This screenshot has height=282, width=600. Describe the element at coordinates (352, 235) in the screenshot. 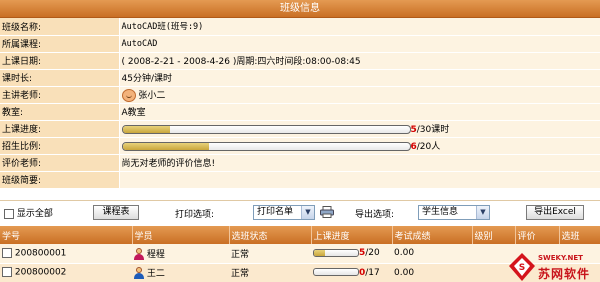

I see `col-header-progress: 上课进度` at that location.